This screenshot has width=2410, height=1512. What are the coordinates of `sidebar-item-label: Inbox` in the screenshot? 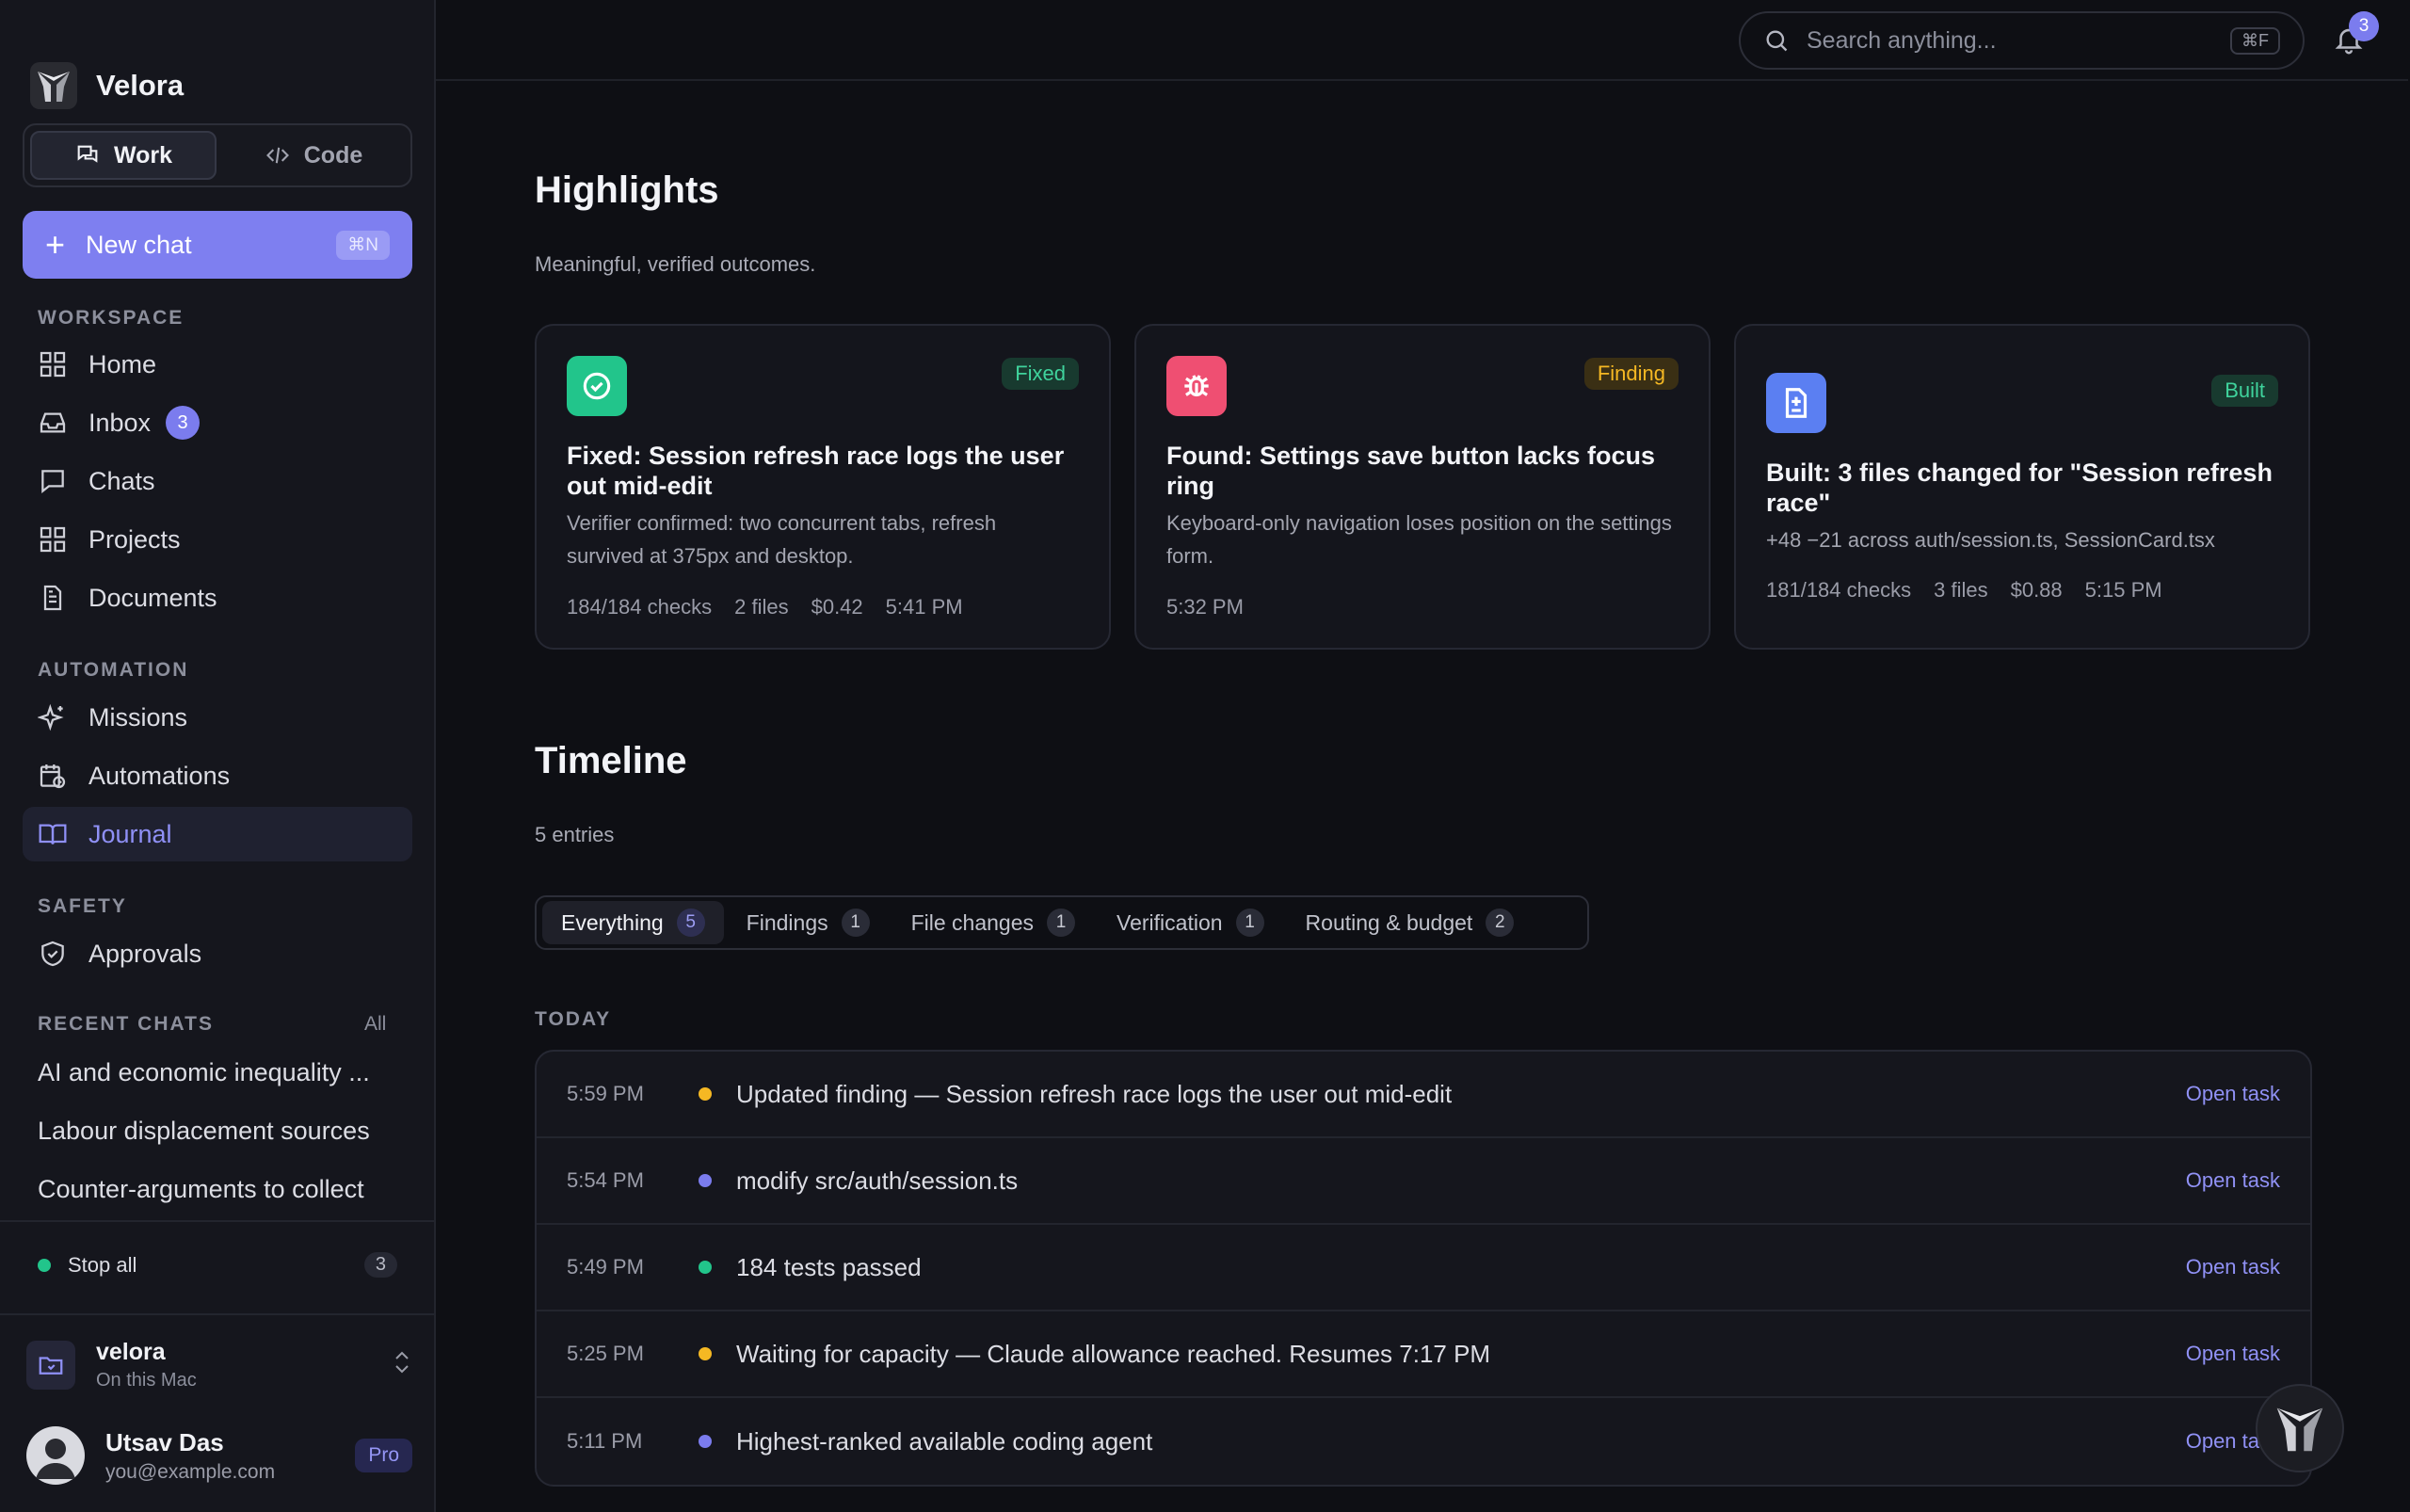 It's located at (120, 422).